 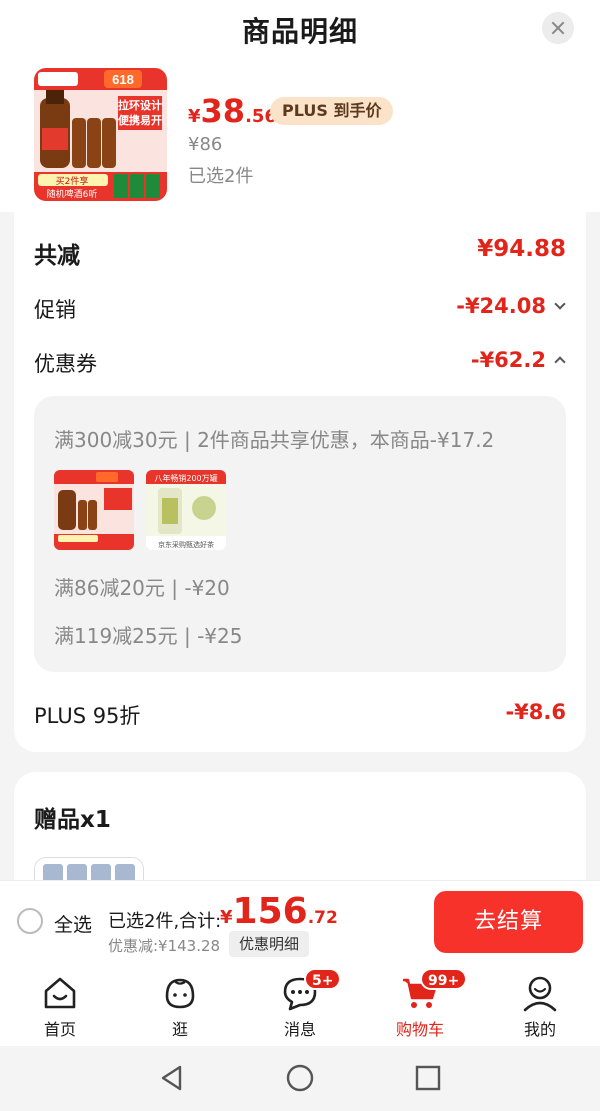 I want to click on coupon-line-2: 满119减25元 | -¥25, so click(x=148, y=636).